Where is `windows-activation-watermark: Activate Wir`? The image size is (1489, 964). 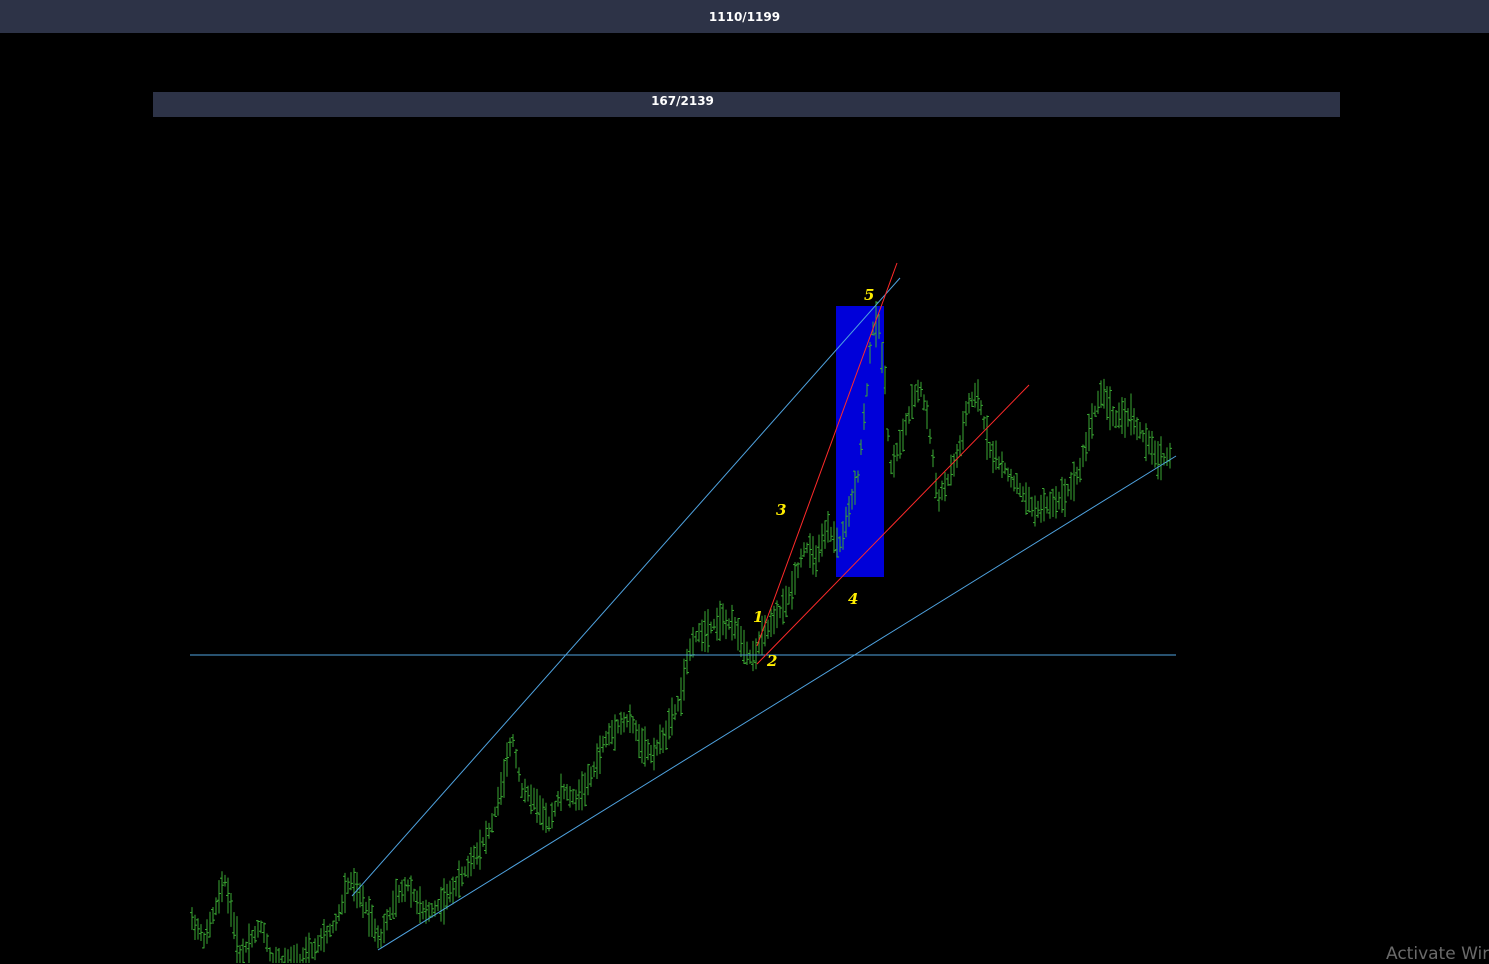
windows-activation-watermark: Activate Wir is located at coordinates (1437, 954).